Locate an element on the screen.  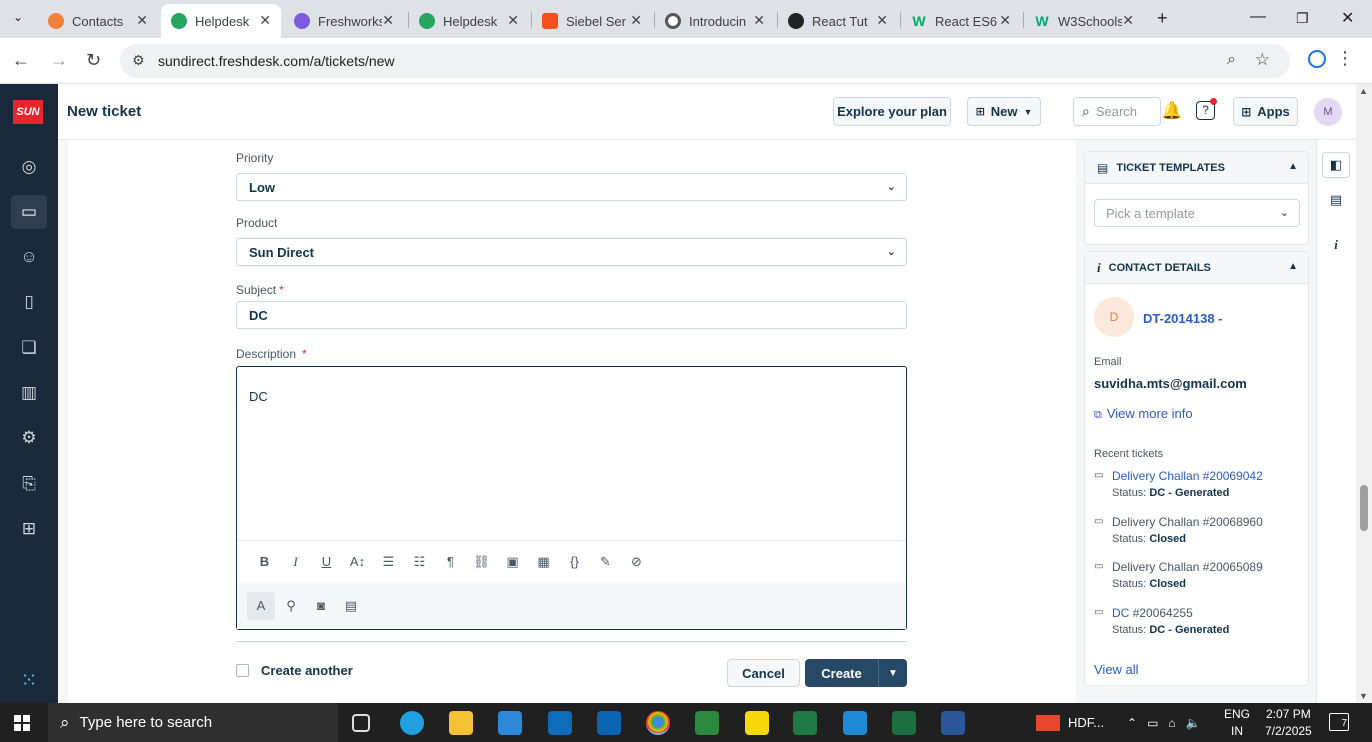
conversations-icon: ❏ is located at coordinates (29, 348).